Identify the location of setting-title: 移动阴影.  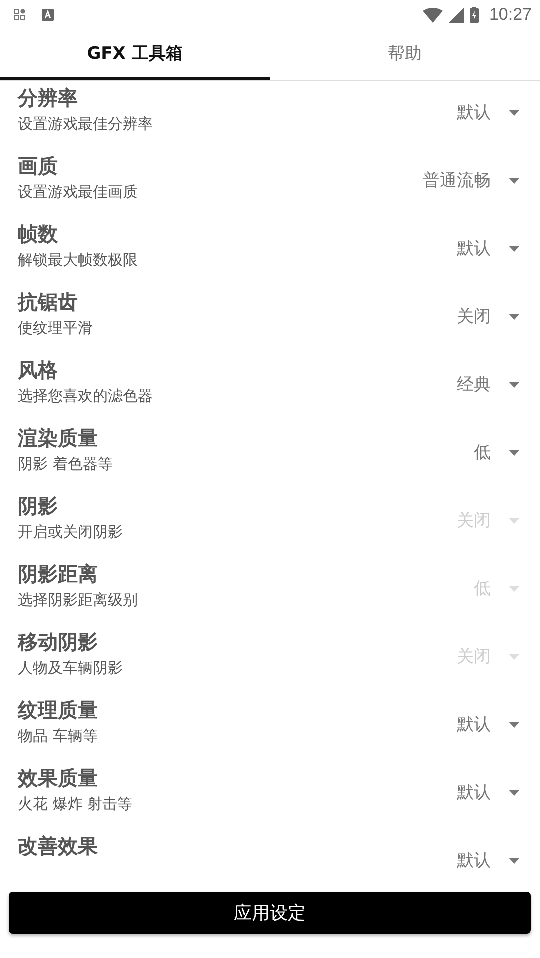
(58, 642).